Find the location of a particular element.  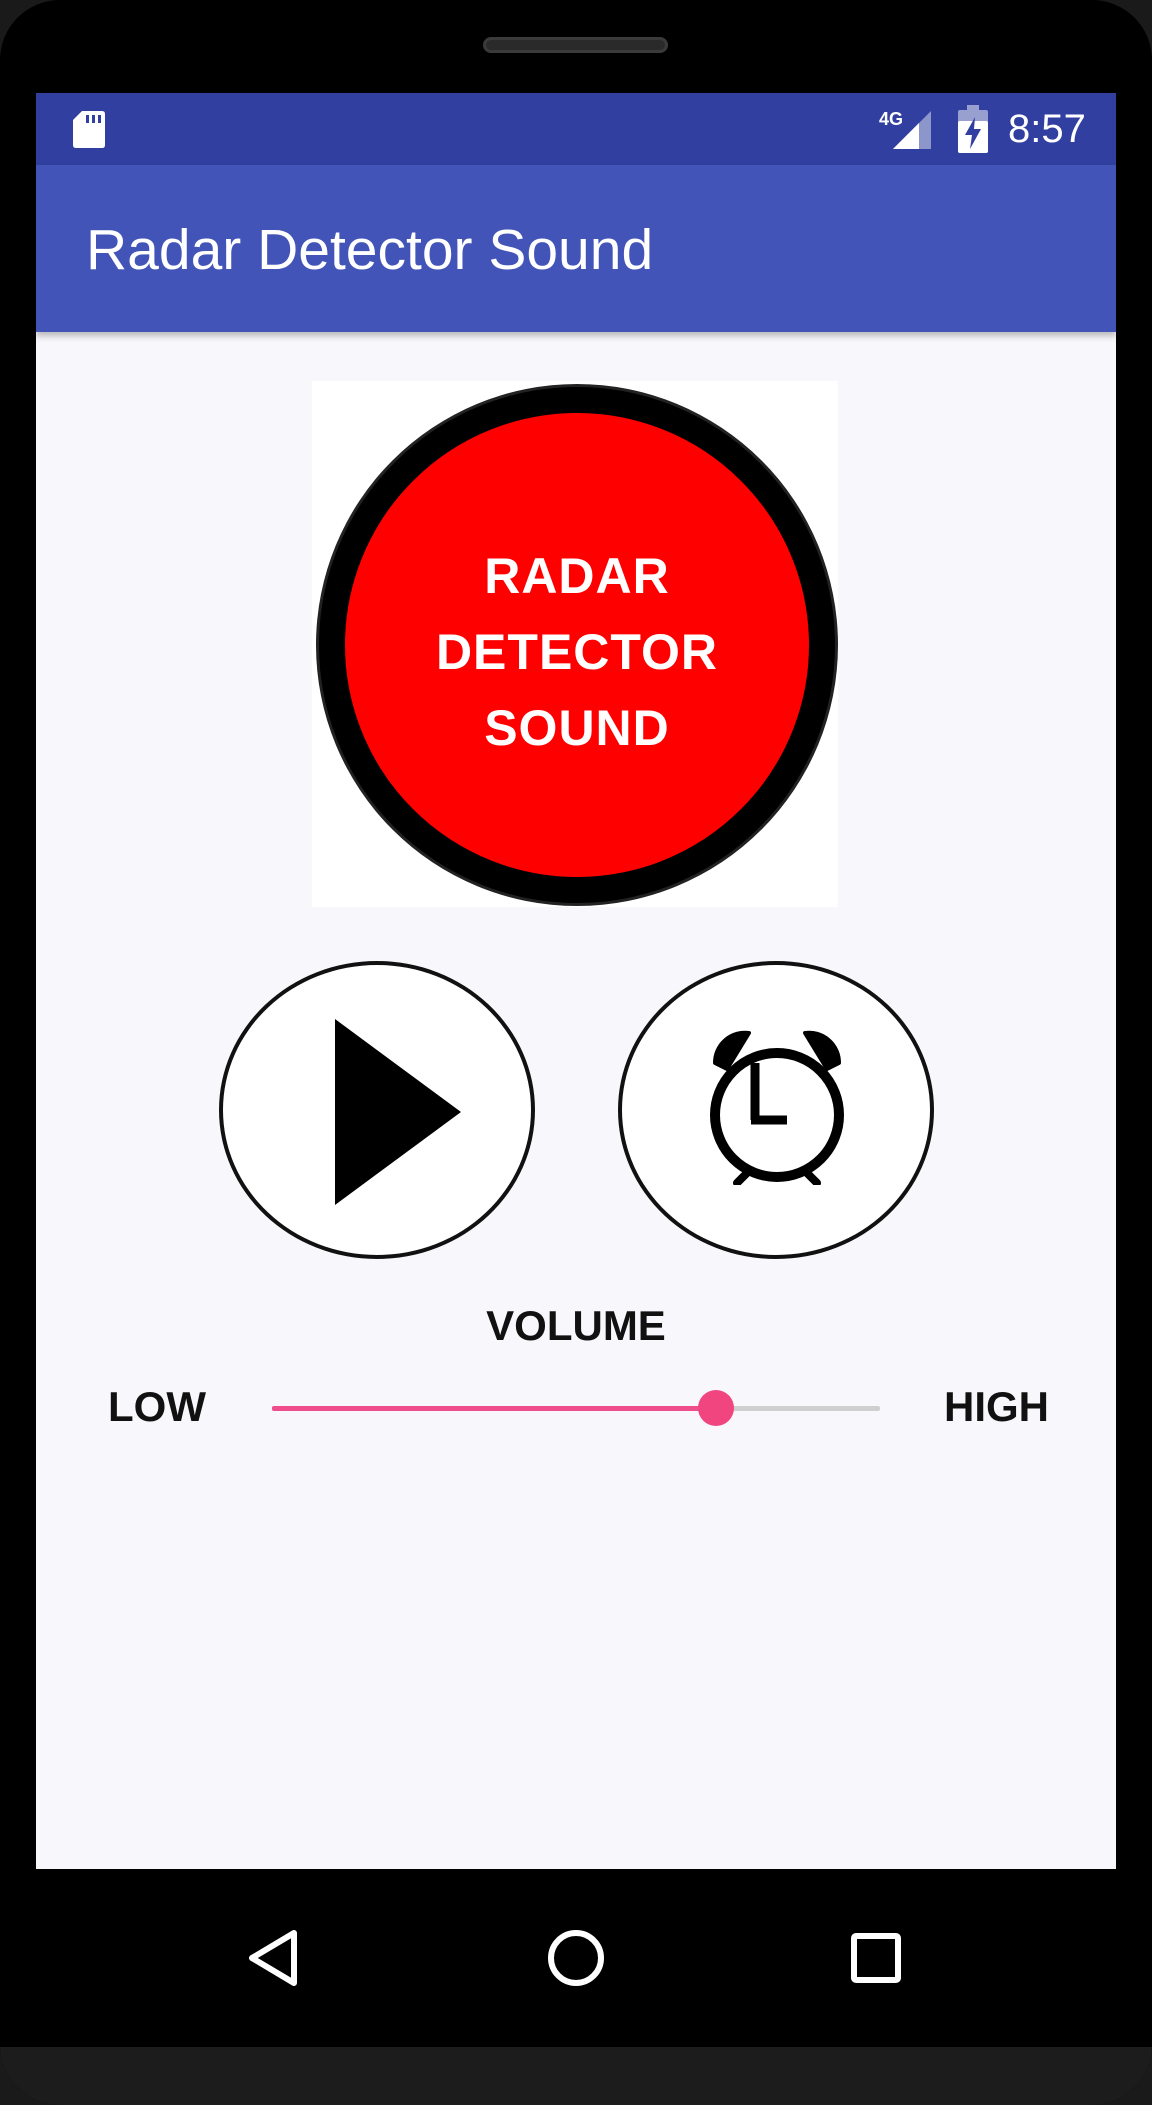

logo-line-2: DETECTOR is located at coordinates (577, 652).